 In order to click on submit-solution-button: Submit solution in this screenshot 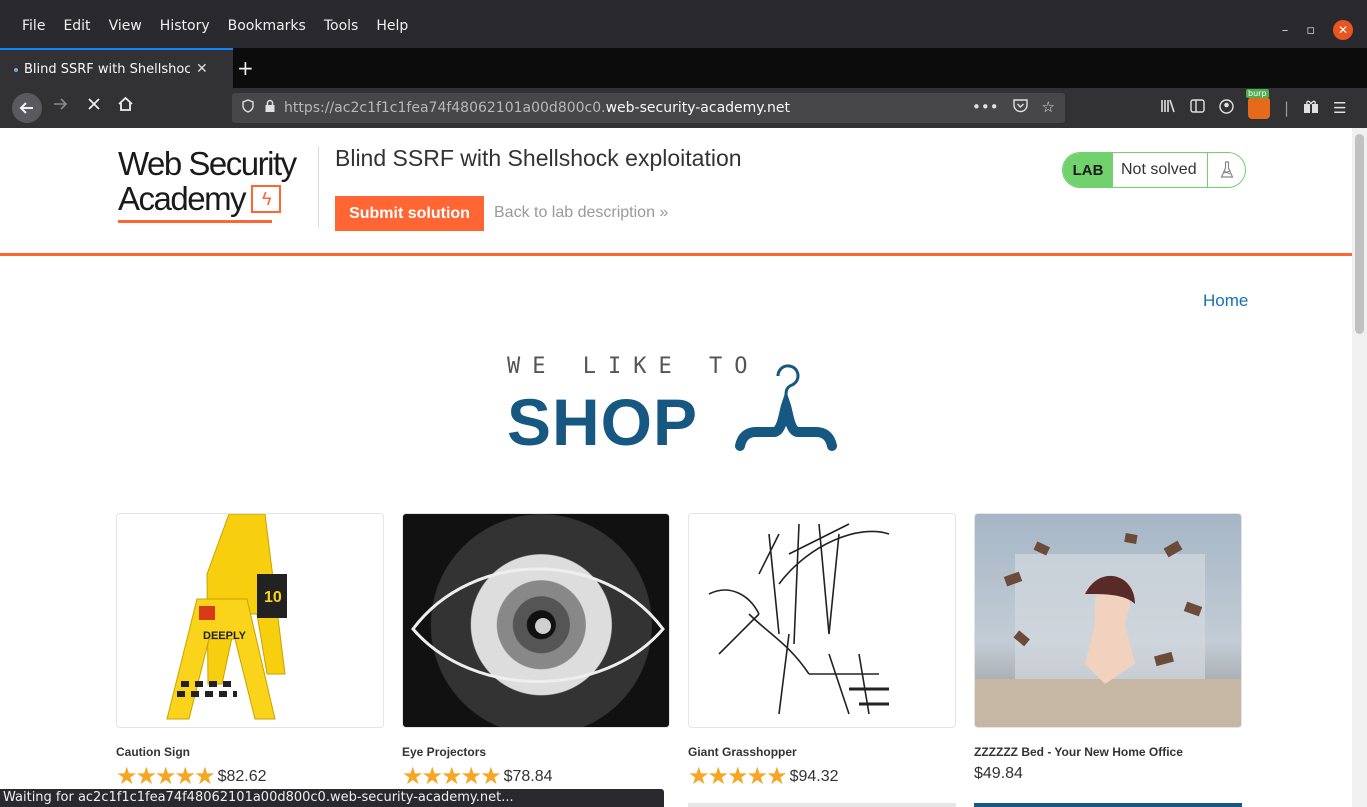, I will do `click(409, 213)`.